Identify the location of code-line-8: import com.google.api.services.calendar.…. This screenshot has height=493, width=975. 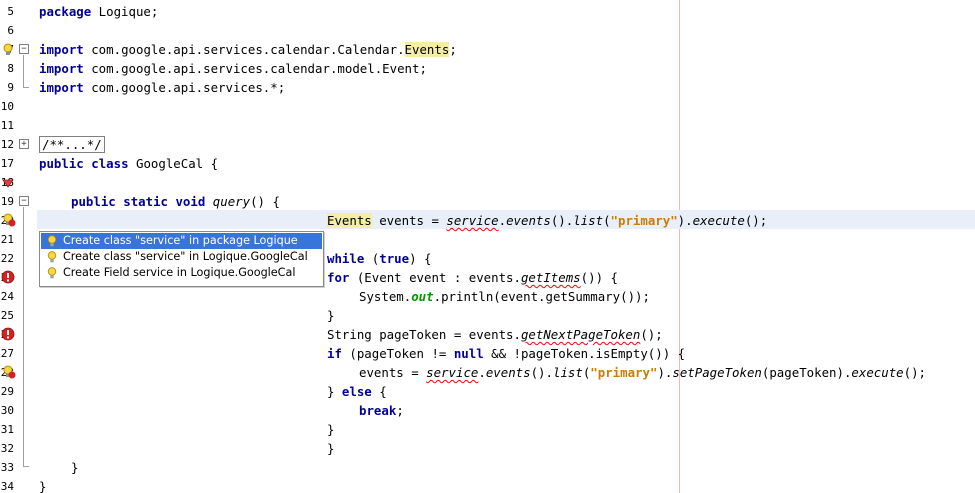
(233, 68).